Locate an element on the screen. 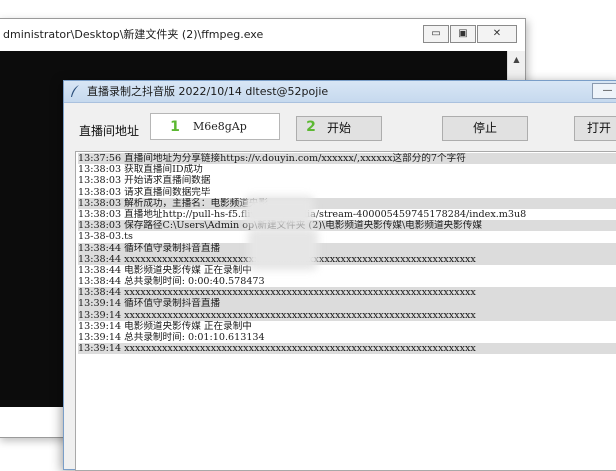 The image size is (616, 471). log-line: 13:38:44 循环值守录制抖音直播 is located at coordinates (347, 248).